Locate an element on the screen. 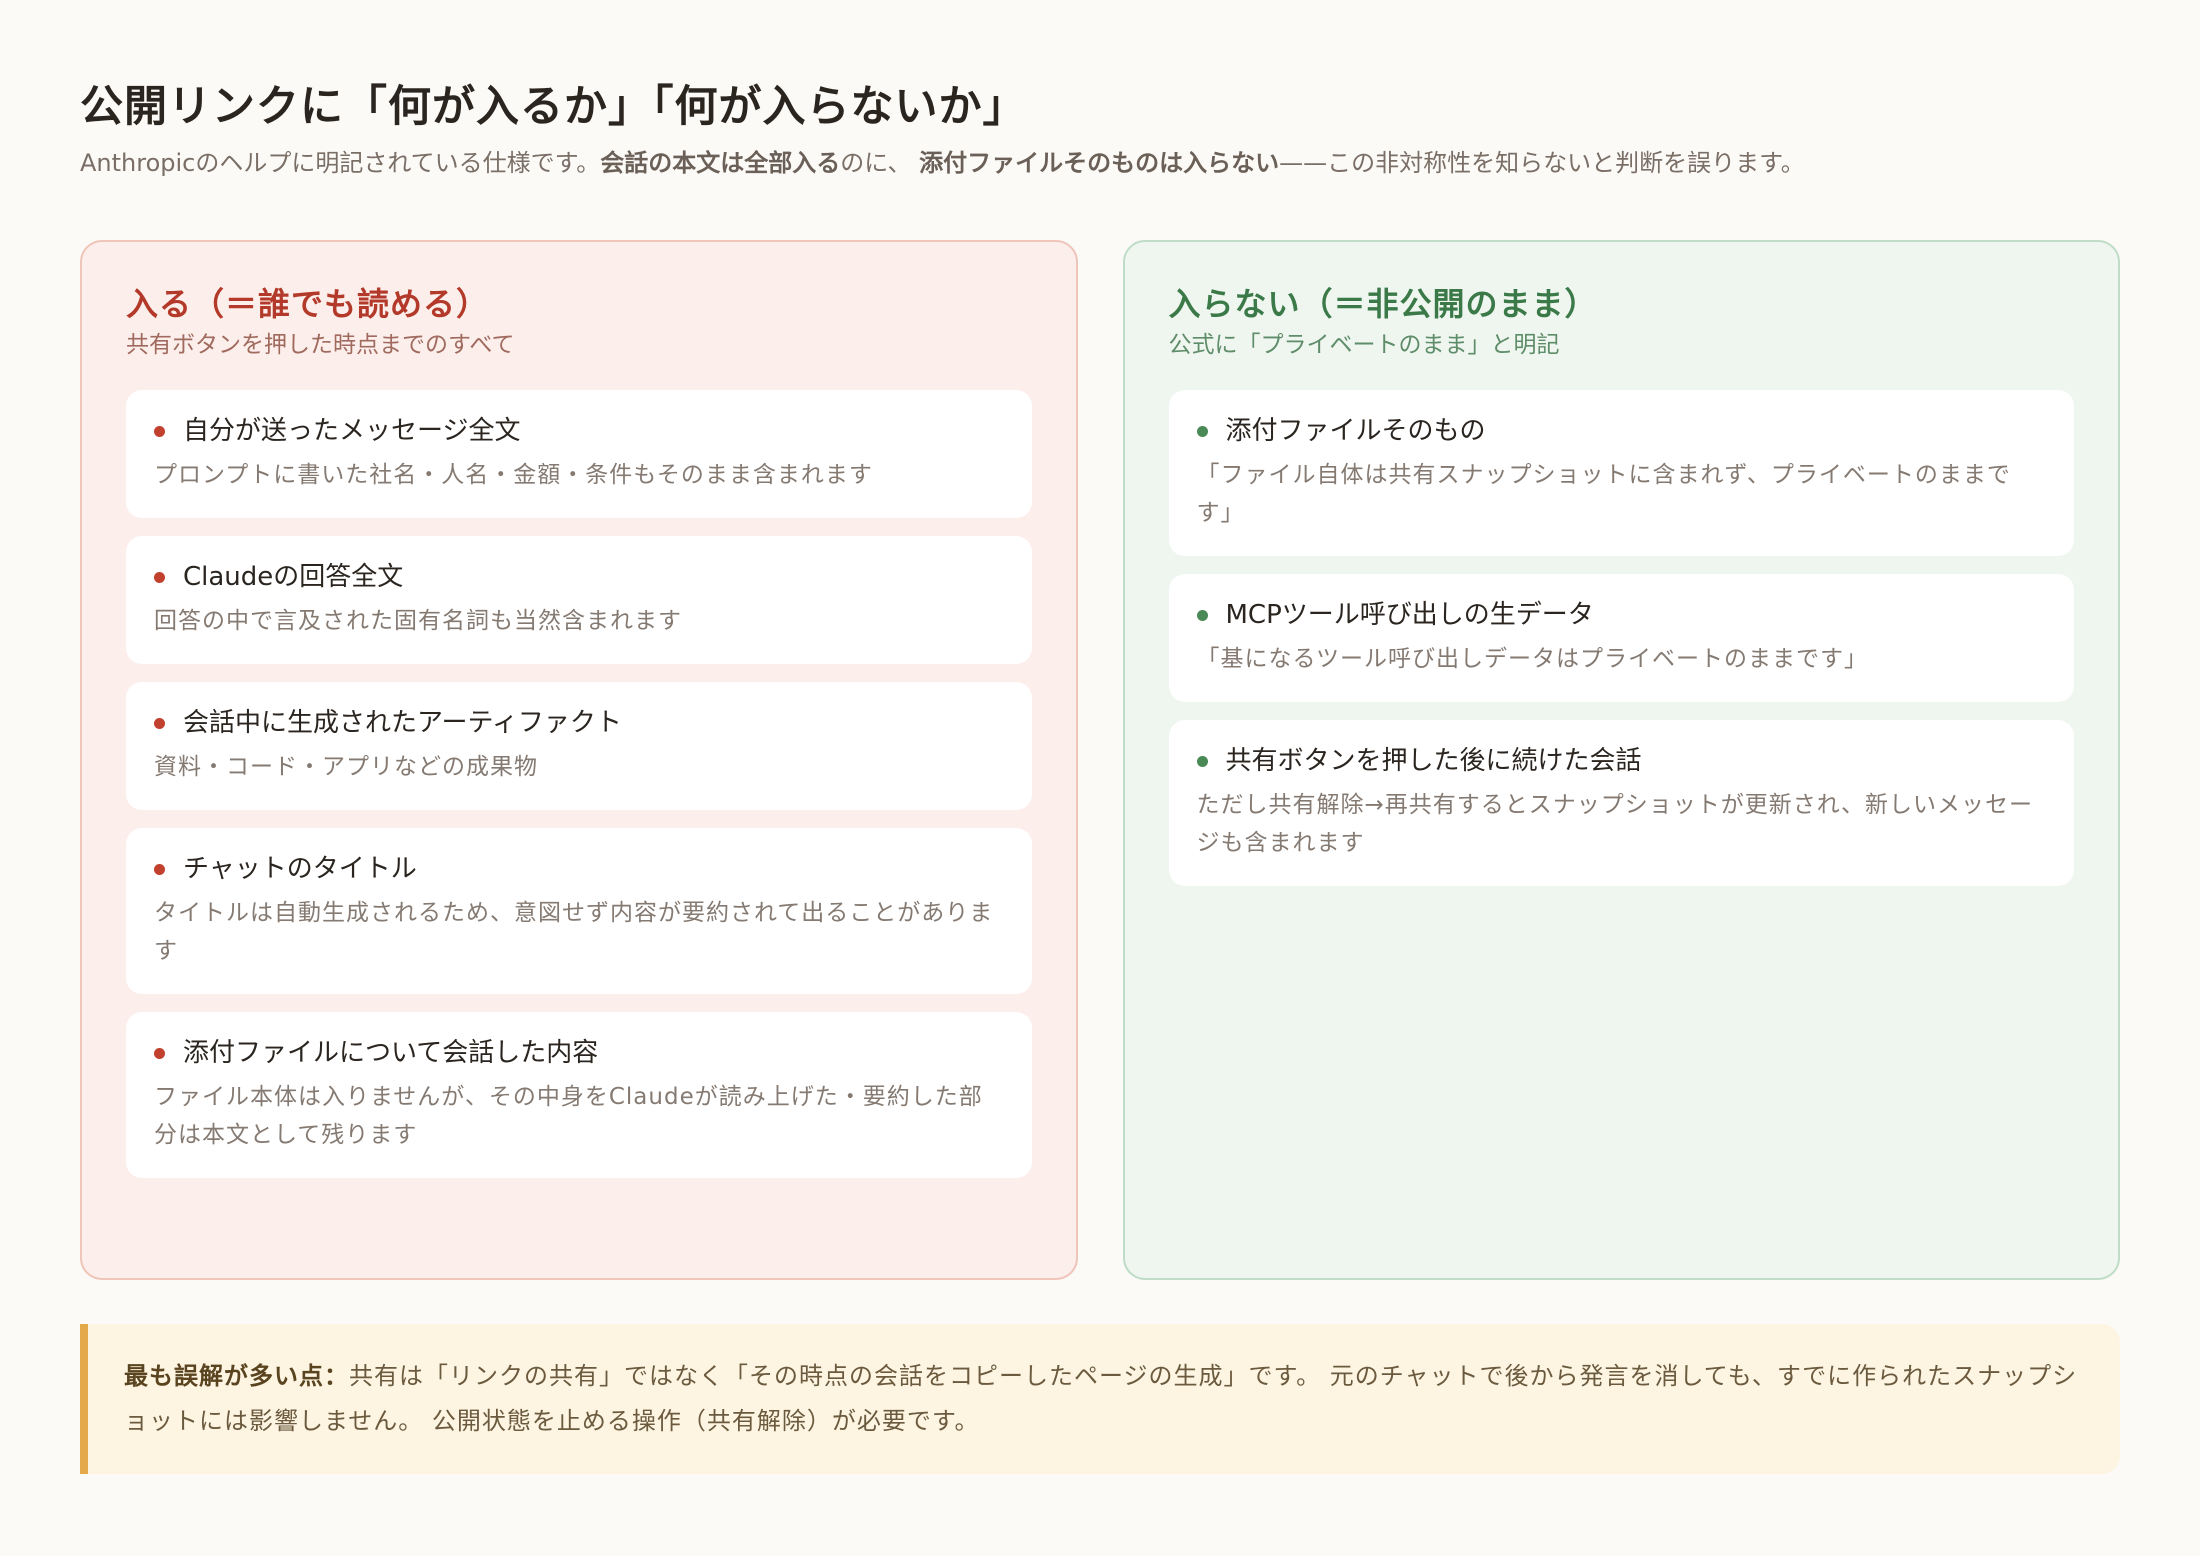 This screenshot has width=2200, height=1556. subtitle-prefix: Anthropicのヘルプに明記されている仕様です。 is located at coordinates (340, 163).